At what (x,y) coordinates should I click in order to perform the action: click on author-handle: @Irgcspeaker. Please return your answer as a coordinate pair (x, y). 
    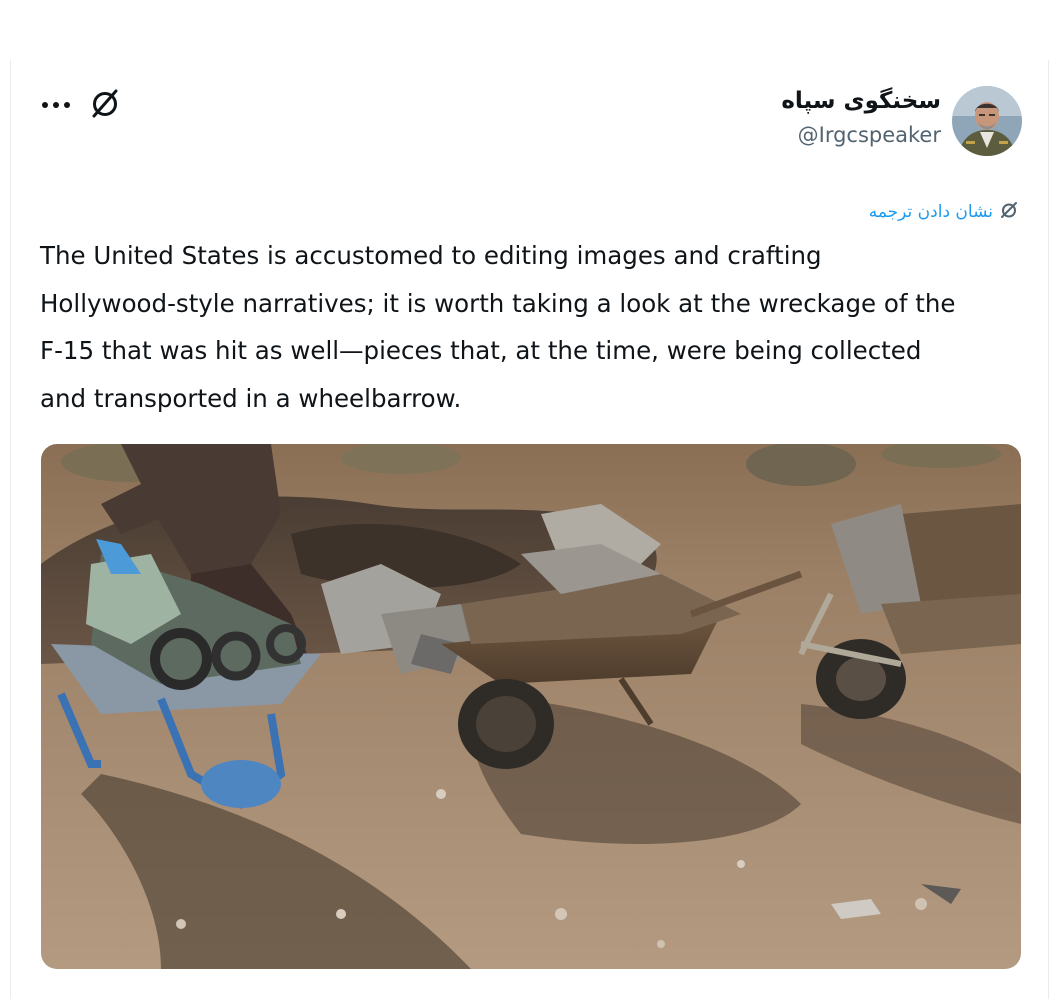
    Looking at the image, I should click on (861, 135).